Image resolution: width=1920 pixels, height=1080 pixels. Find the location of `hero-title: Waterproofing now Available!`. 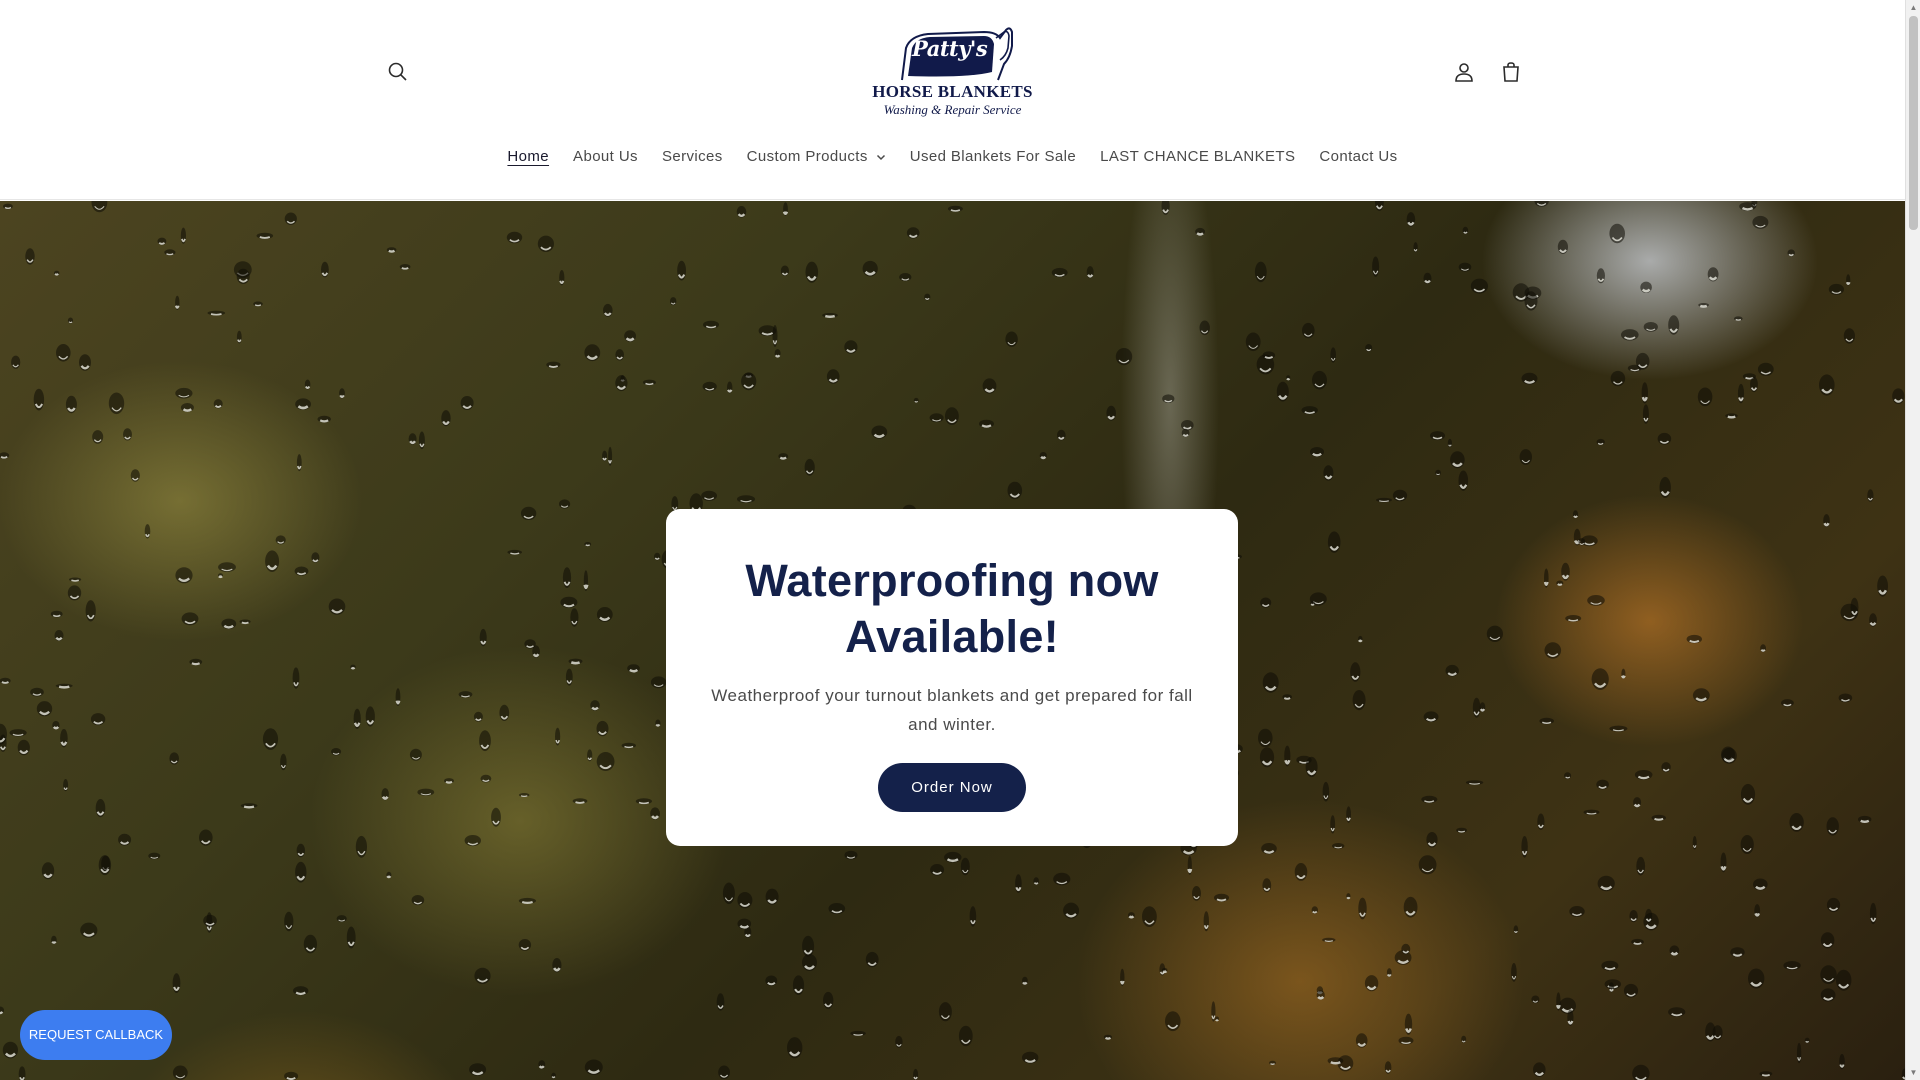

hero-title: Waterproofing now Available! is located at coordinates (952, 608).